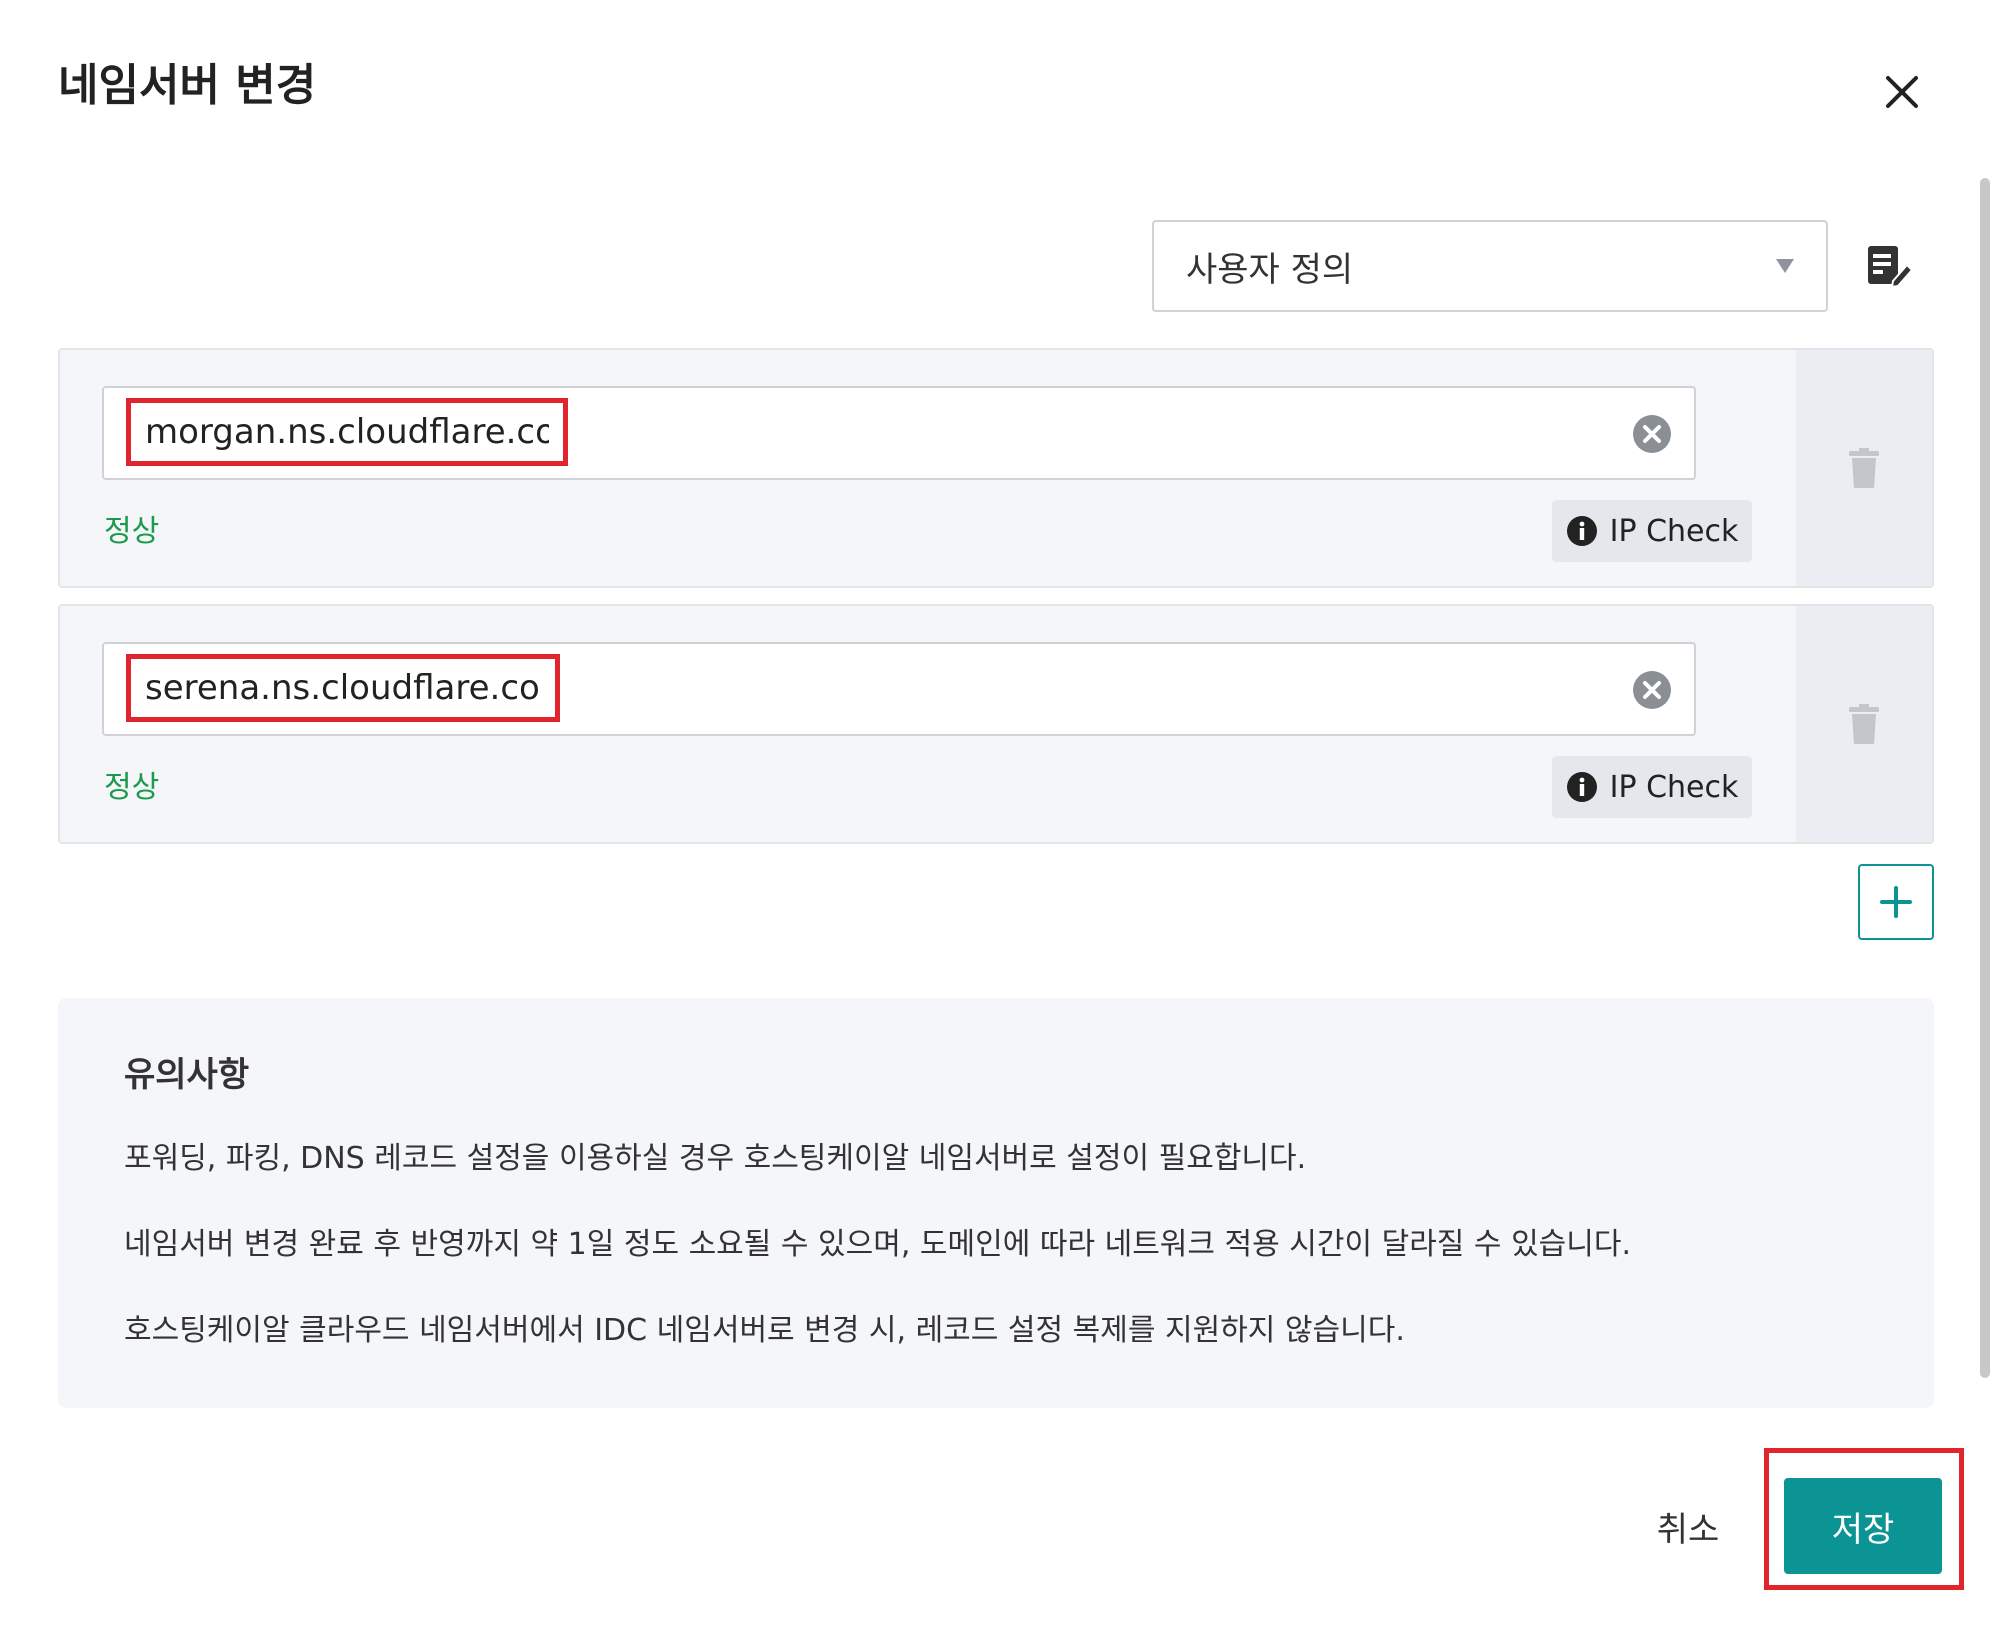 This screenshot has width=2000, height=1630. I want to click on scrollbar, so click(1985, 778).